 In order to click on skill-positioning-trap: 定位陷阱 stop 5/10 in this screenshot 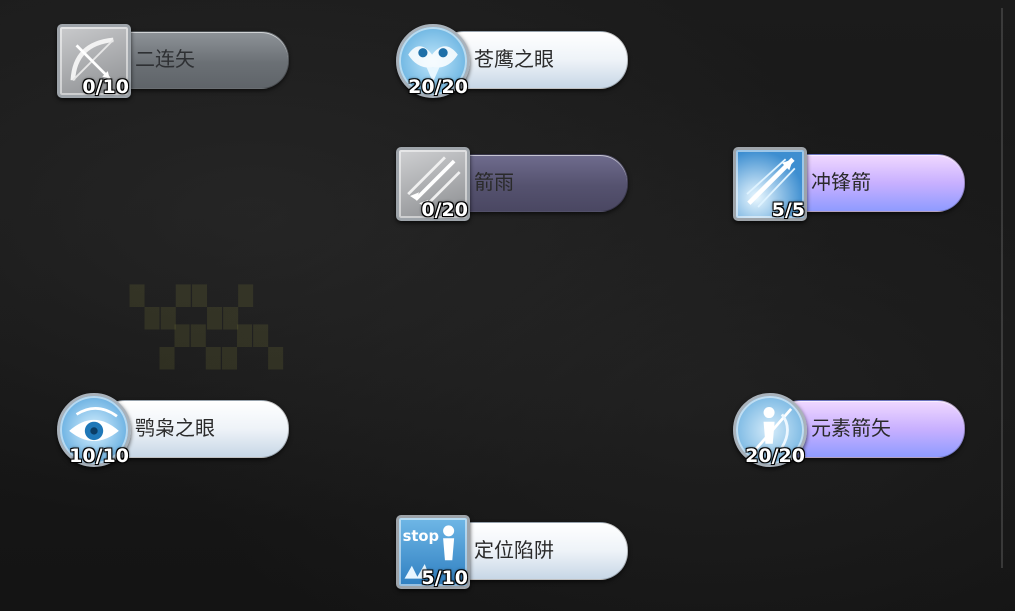, I will do `click(516, 555)`.